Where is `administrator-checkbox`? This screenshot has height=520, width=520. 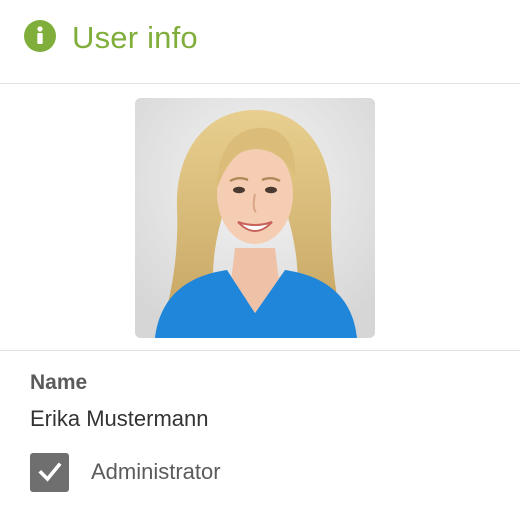
administrator-checkbox is located at coordinates (49, 472).